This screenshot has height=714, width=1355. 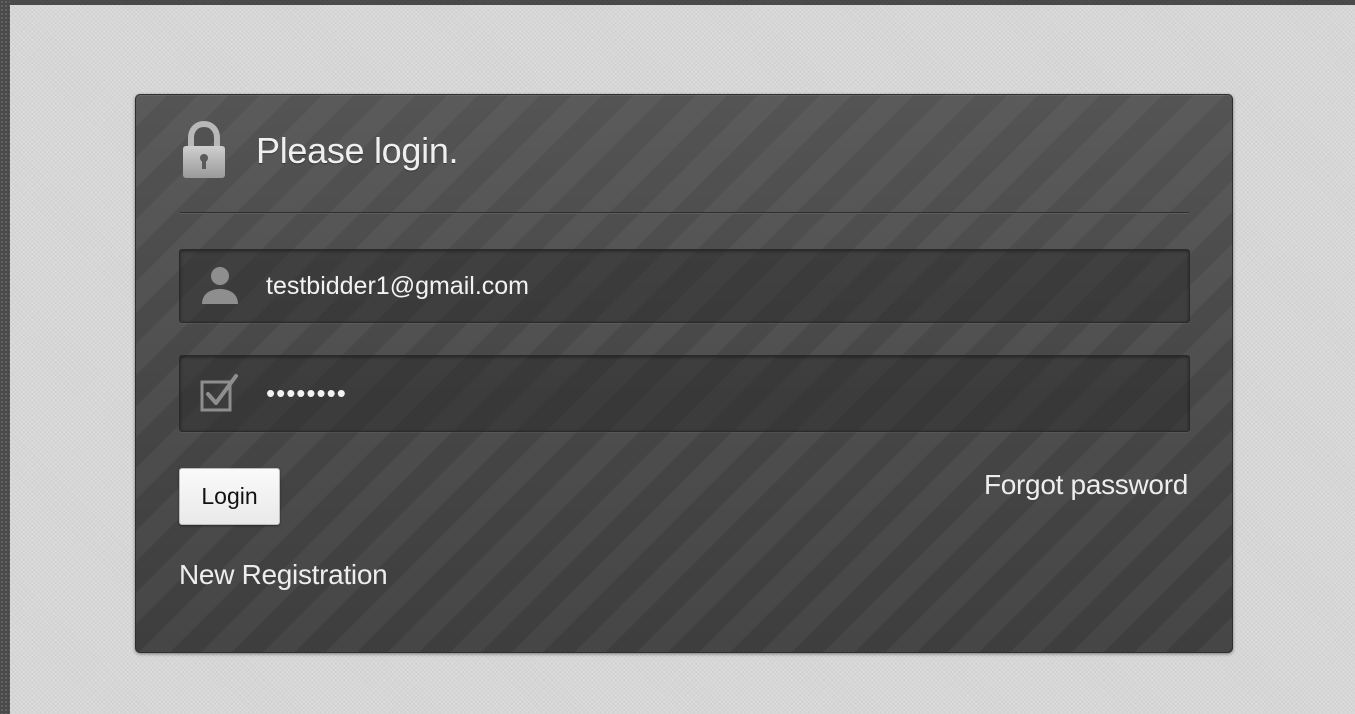 I want to click on email-input, so click(x=722, y=286).